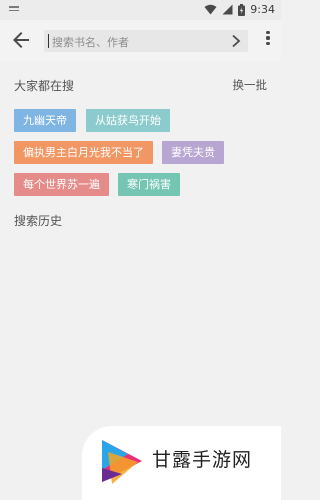 Image resolution: width=320 pixels, height=500 pixels. Describe the element at coordinates (202, 460) in the screenshot. I see `watermark-text: 甘露手游网` at that location.